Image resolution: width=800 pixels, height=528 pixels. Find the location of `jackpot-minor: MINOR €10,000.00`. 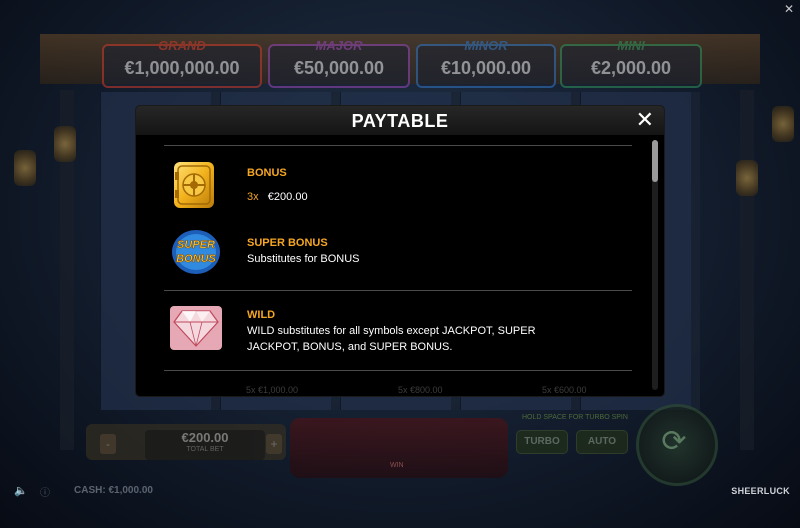

jackpot-minor: MINOR €10,000.00 is located at coordinates (486, 63).